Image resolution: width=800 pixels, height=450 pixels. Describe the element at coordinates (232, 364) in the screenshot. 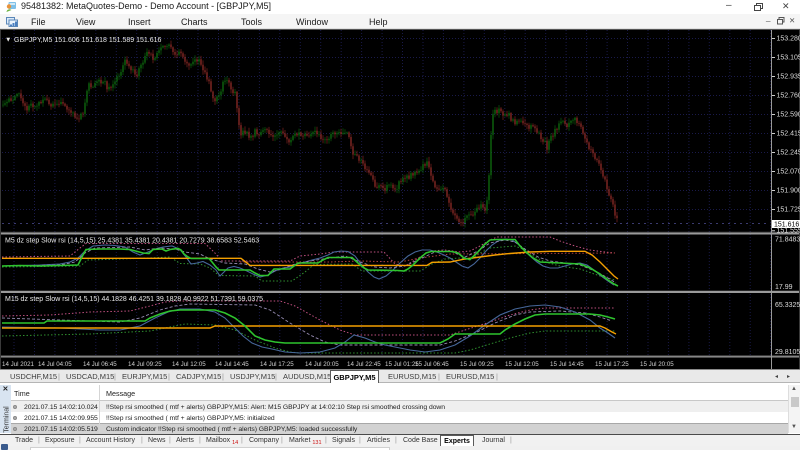

I see `svg-text: 14 Jul 14:45` at that location.